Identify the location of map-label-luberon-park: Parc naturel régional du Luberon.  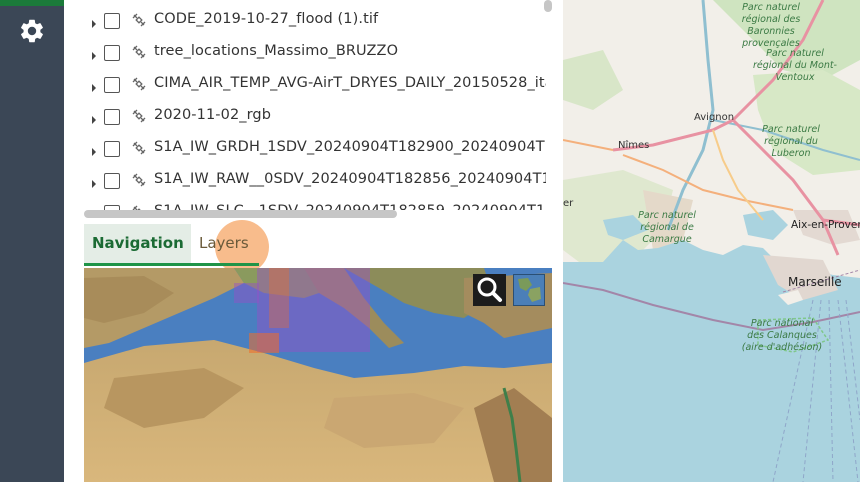
(791, 141).